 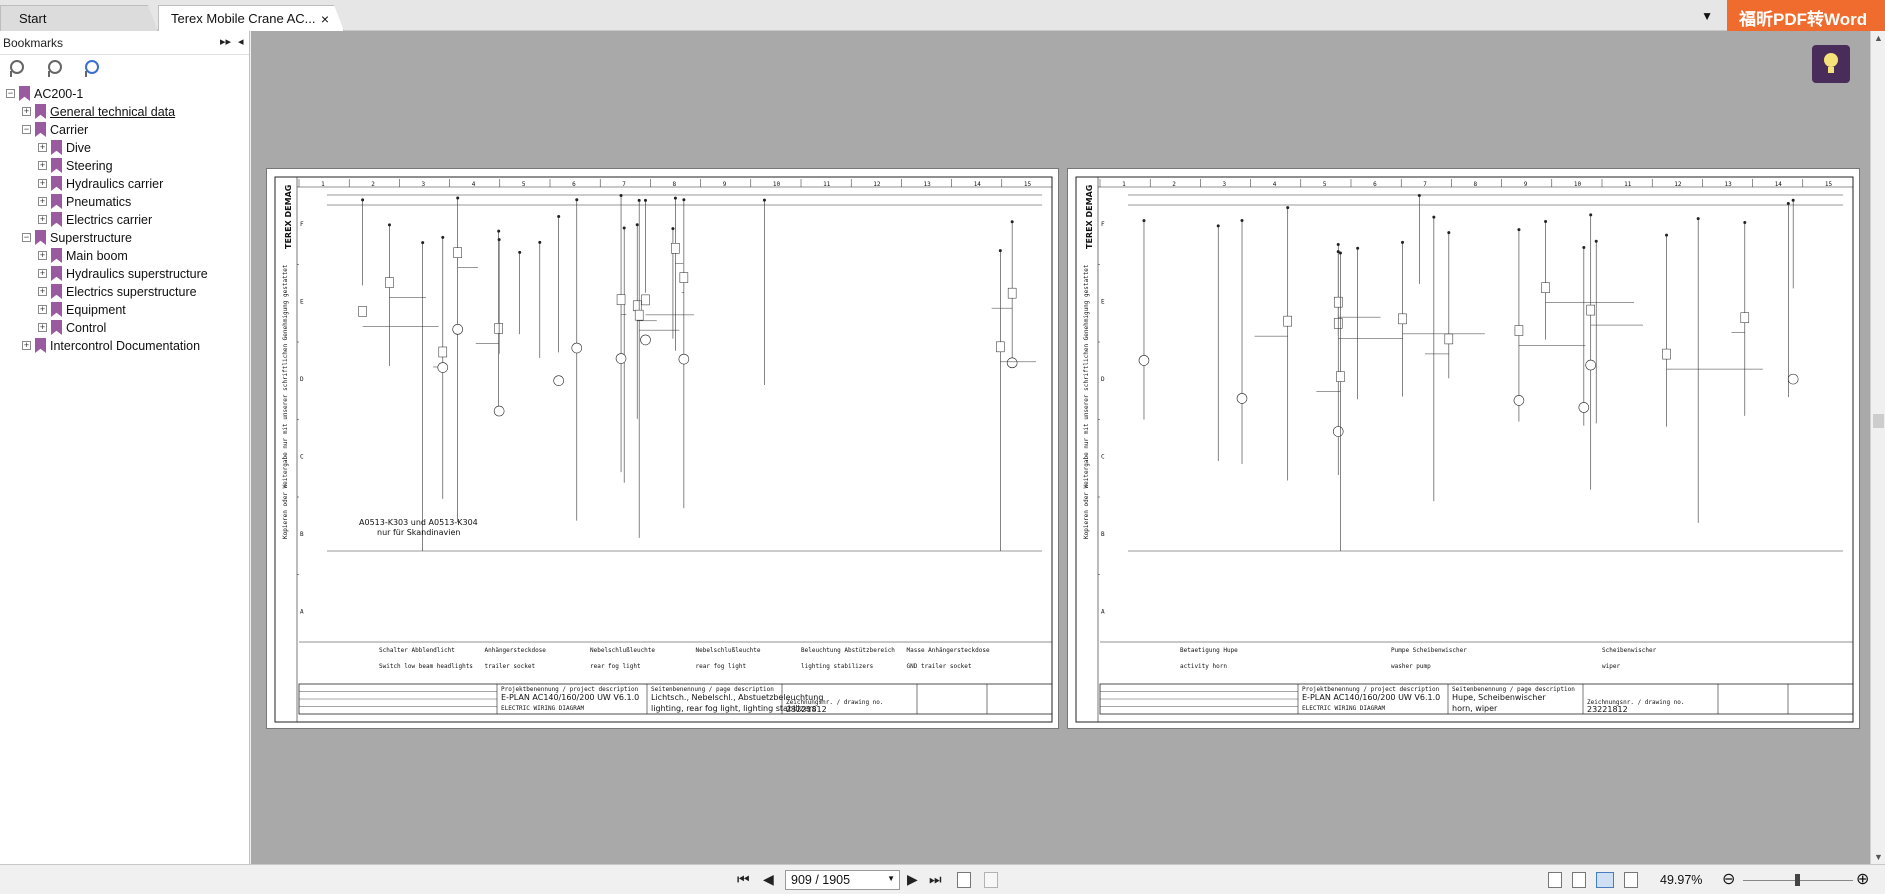 I want to click on brand-banner: 福昕PDF转Word, so click(x=1806, y=15).